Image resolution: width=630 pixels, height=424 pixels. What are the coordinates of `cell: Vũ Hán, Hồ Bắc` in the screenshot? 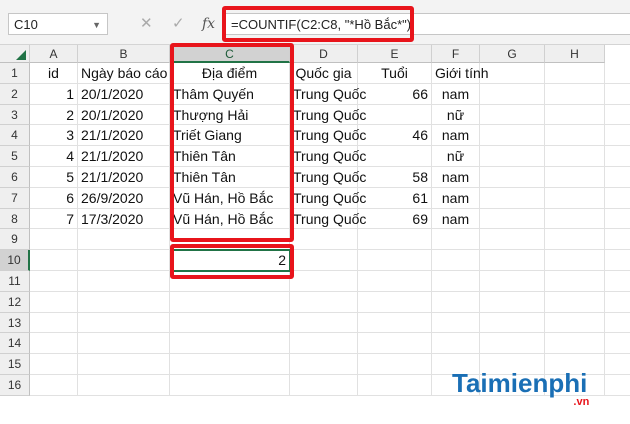 It's located at (230, 219).